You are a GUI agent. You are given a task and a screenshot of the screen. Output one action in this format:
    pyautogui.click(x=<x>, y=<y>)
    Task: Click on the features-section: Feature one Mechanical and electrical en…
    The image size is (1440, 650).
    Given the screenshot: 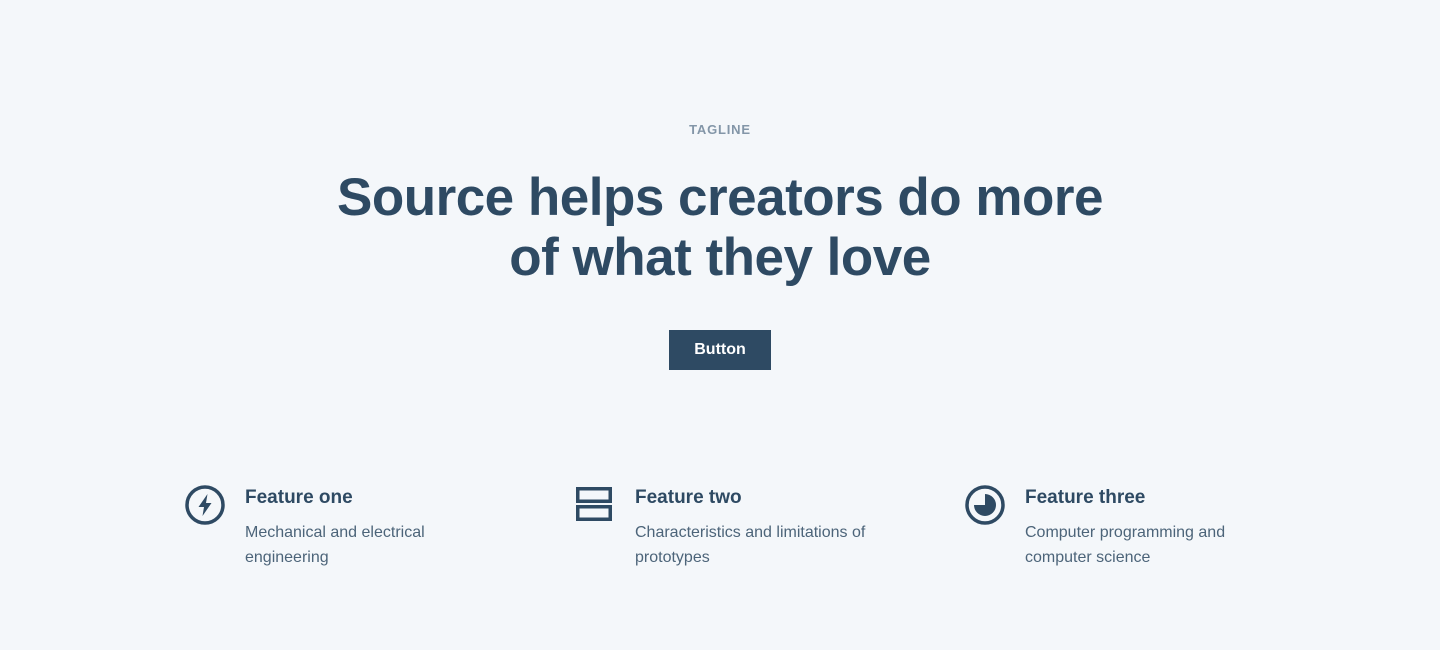 What is the action you would take?
    pyautogui.click(x=784, y=527)
    